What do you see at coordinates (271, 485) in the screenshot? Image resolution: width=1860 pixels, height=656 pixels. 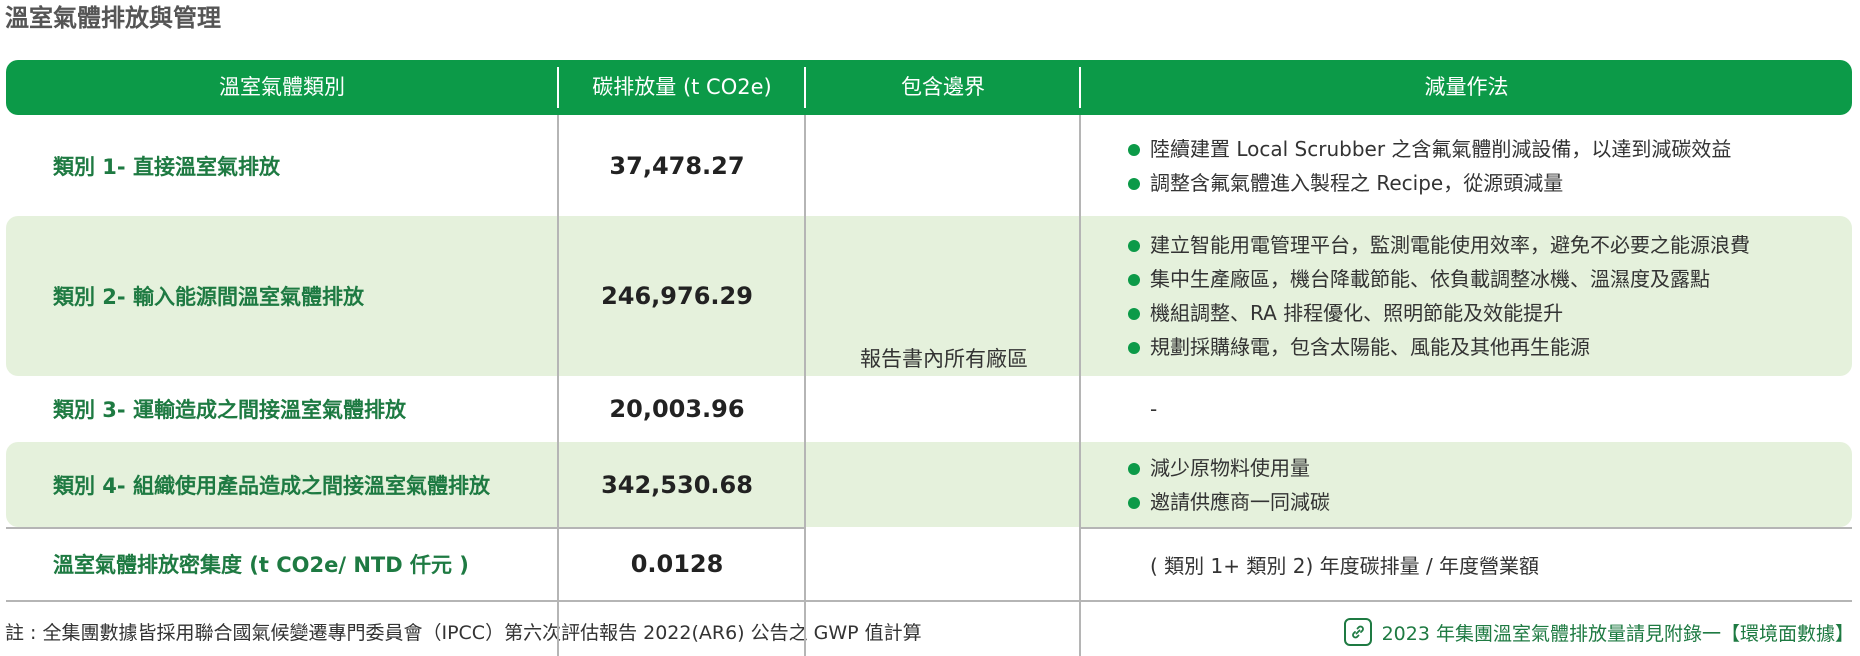 I see `category-label: 類別 4- 組織使用產品造成之間接溫室氣體排放` at bounding box center [271, 485].